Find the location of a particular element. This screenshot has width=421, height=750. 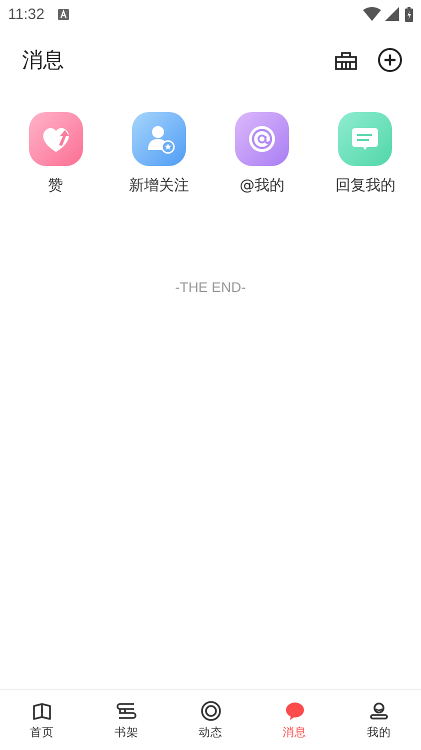

nav-tab: 动态 is located at coordinates (210, 720).